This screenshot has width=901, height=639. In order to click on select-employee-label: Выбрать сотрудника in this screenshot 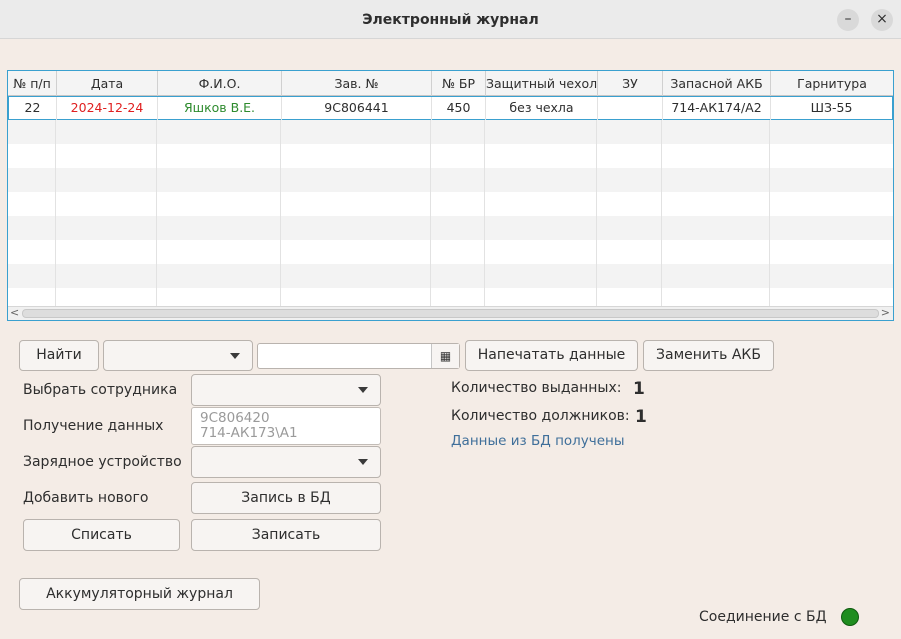, I will do `click(100, 390)`.